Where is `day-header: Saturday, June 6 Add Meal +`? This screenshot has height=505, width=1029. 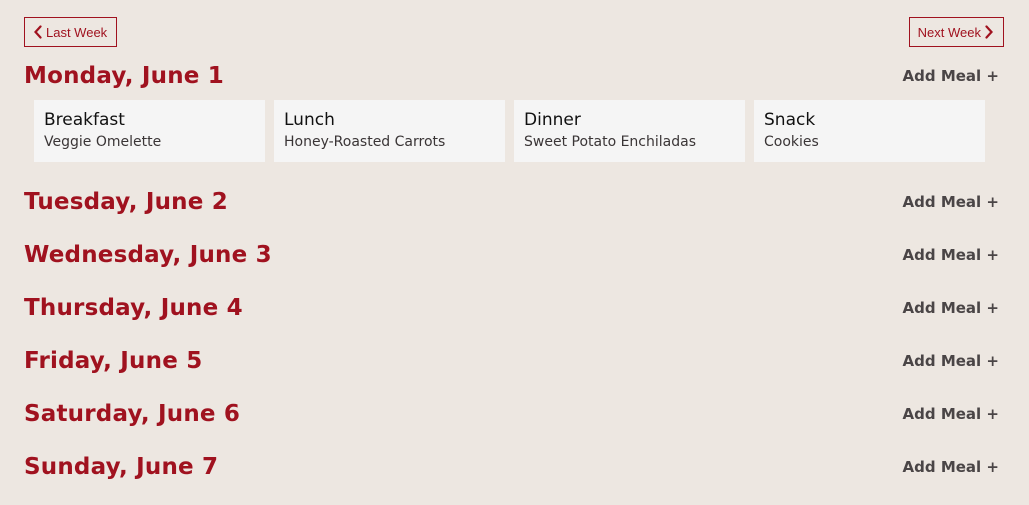 day-header: Saturday, June 6 Add Meal + is located at coordinates (514, 413).